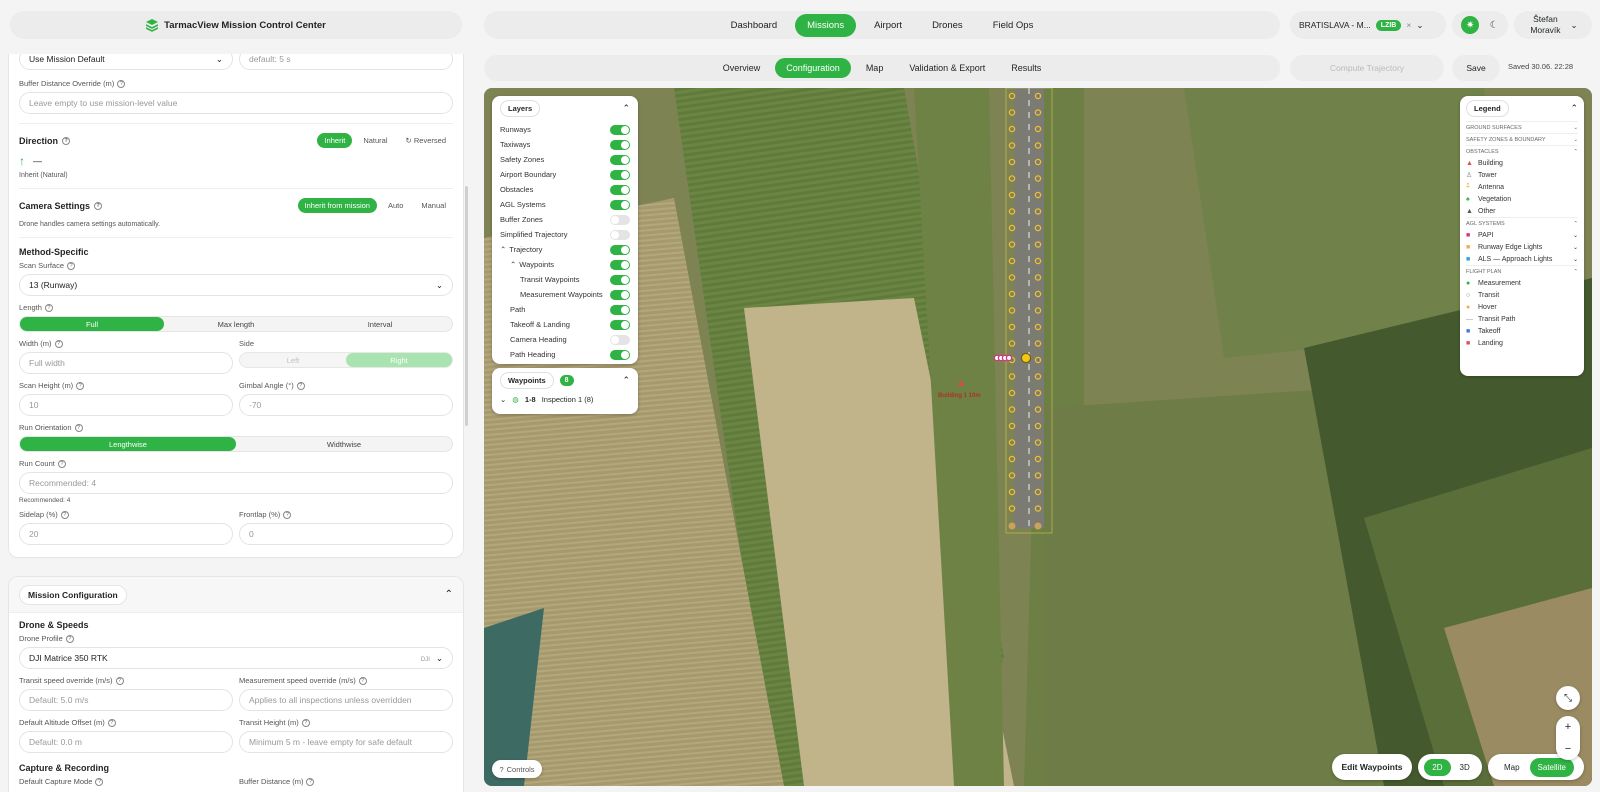  What do you see at coordinates (236, 463) in the screenshot?
I see `run-count-label: Run Count?` at bounding box center [236, 463].